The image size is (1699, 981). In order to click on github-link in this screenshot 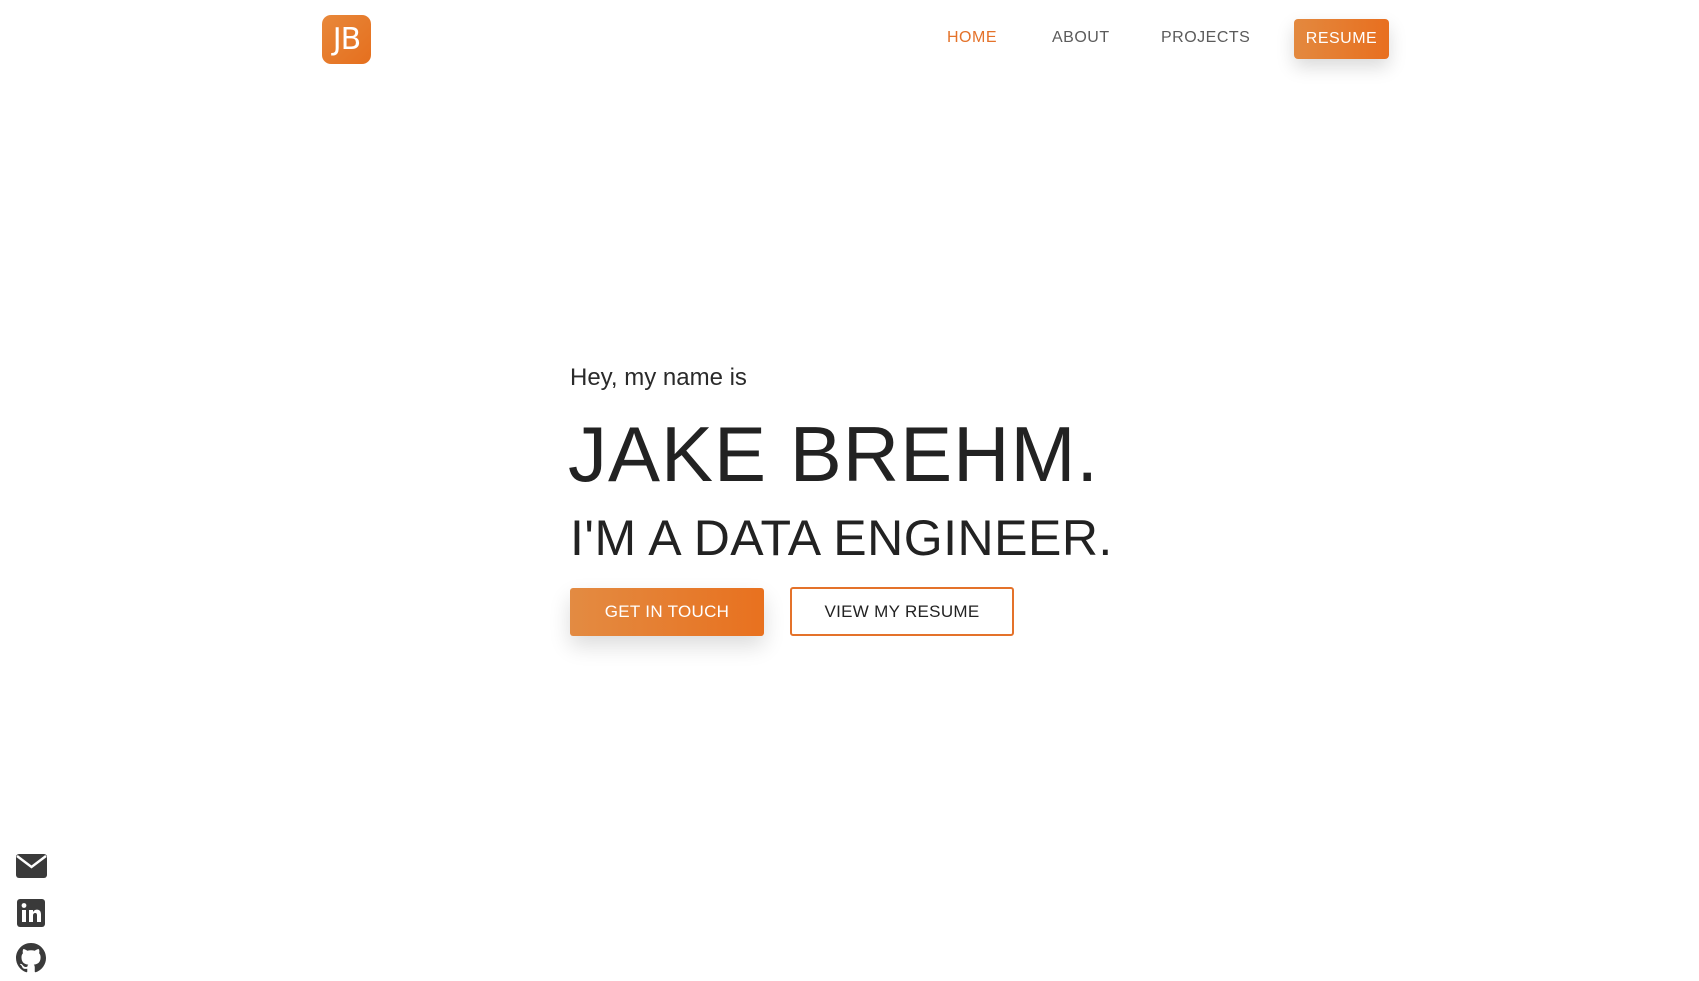, I will do `click(31, 958)`.